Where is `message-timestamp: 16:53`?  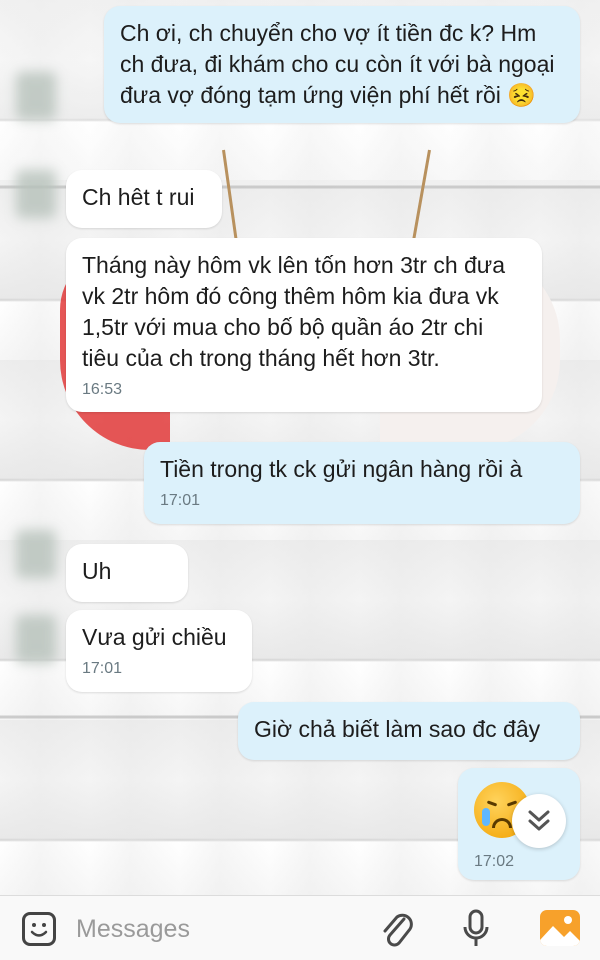
message-timestamp: 16:53 is located at coordinates (102, 389).